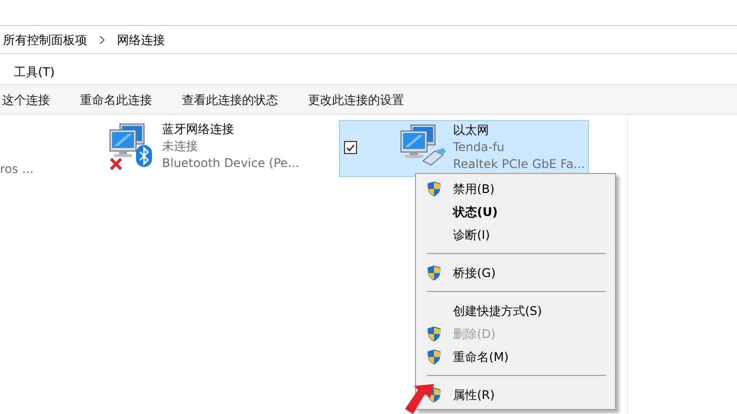 Image resolution: width=737 pixels, height=414 pixels. Describe the element at coordinates (497, 311) in the screenshot. I see `menu-item: 创建快捷方式(S)` at that location.